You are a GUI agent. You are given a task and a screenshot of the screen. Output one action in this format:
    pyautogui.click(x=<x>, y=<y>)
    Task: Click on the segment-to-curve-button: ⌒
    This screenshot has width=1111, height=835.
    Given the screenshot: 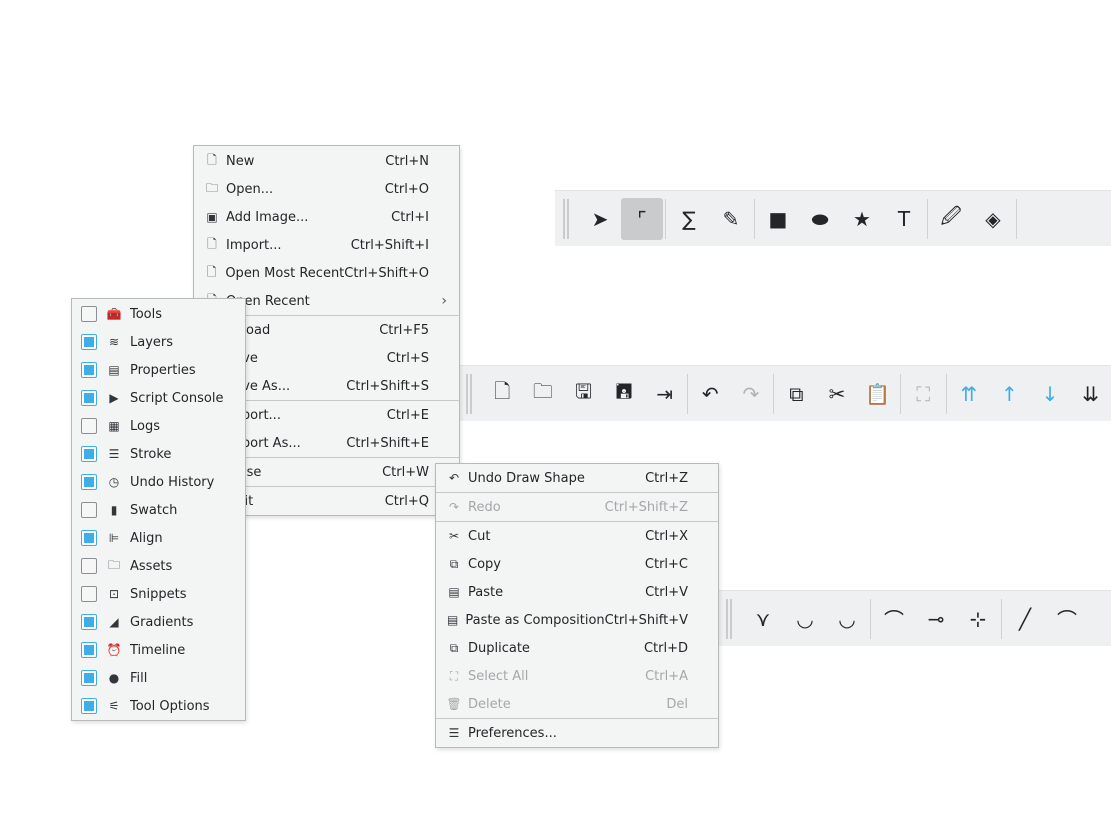 What is the action you would take?
    pyautogui.click(x=1067, y=619)
    